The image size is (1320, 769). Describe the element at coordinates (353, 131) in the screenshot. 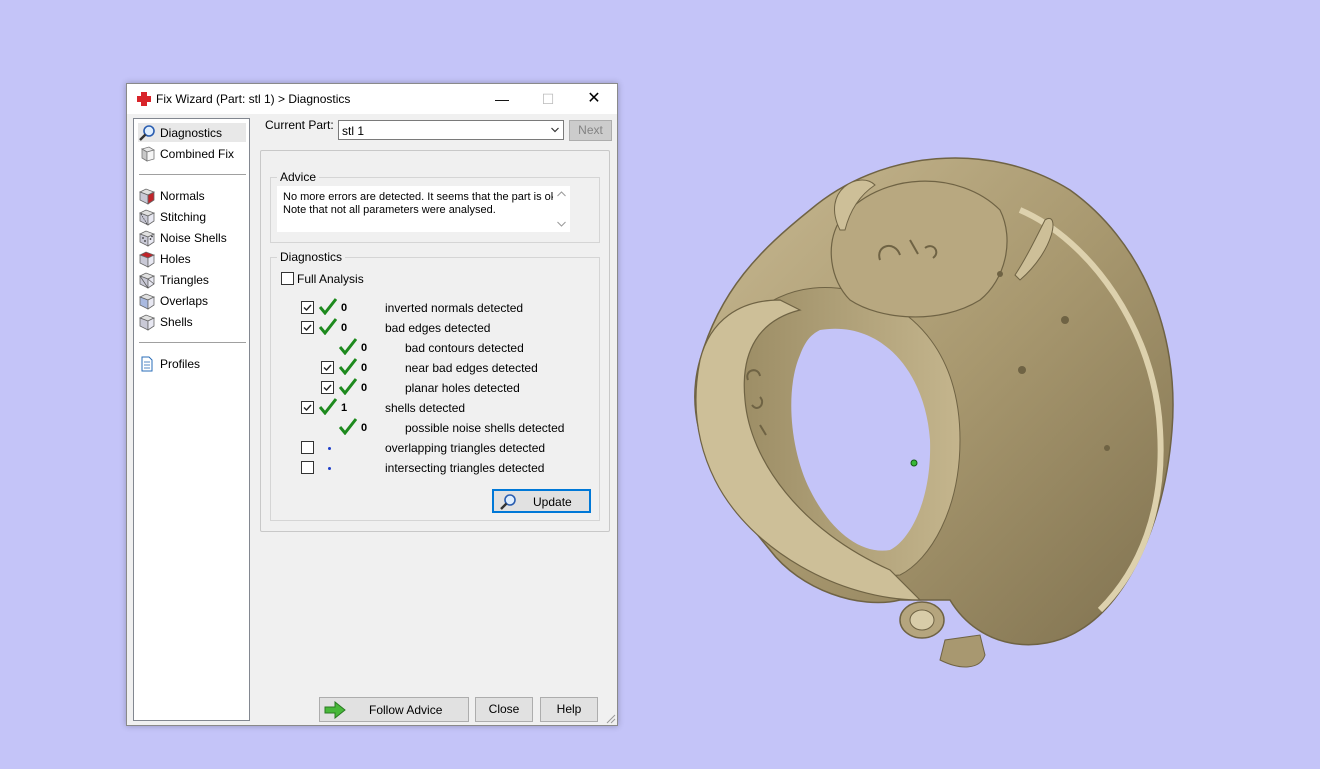

I see `current-part-value: stl 1` at that location.